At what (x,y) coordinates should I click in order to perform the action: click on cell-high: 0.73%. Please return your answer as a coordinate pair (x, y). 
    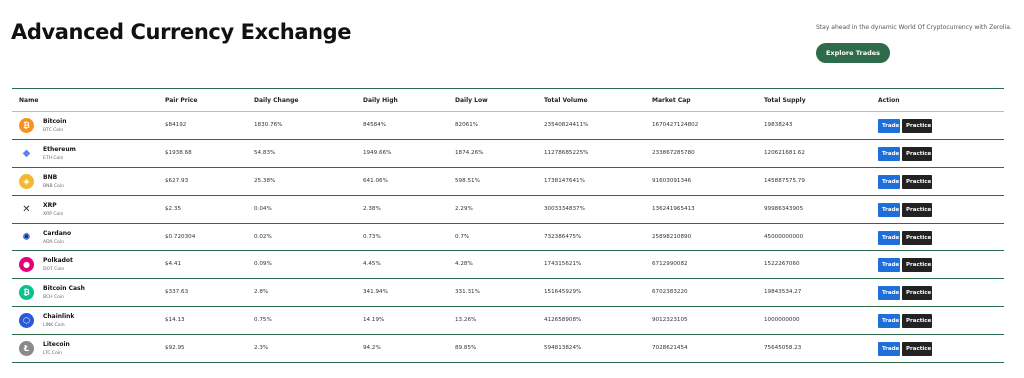
    Looking at the image, I should click on (372, 236).